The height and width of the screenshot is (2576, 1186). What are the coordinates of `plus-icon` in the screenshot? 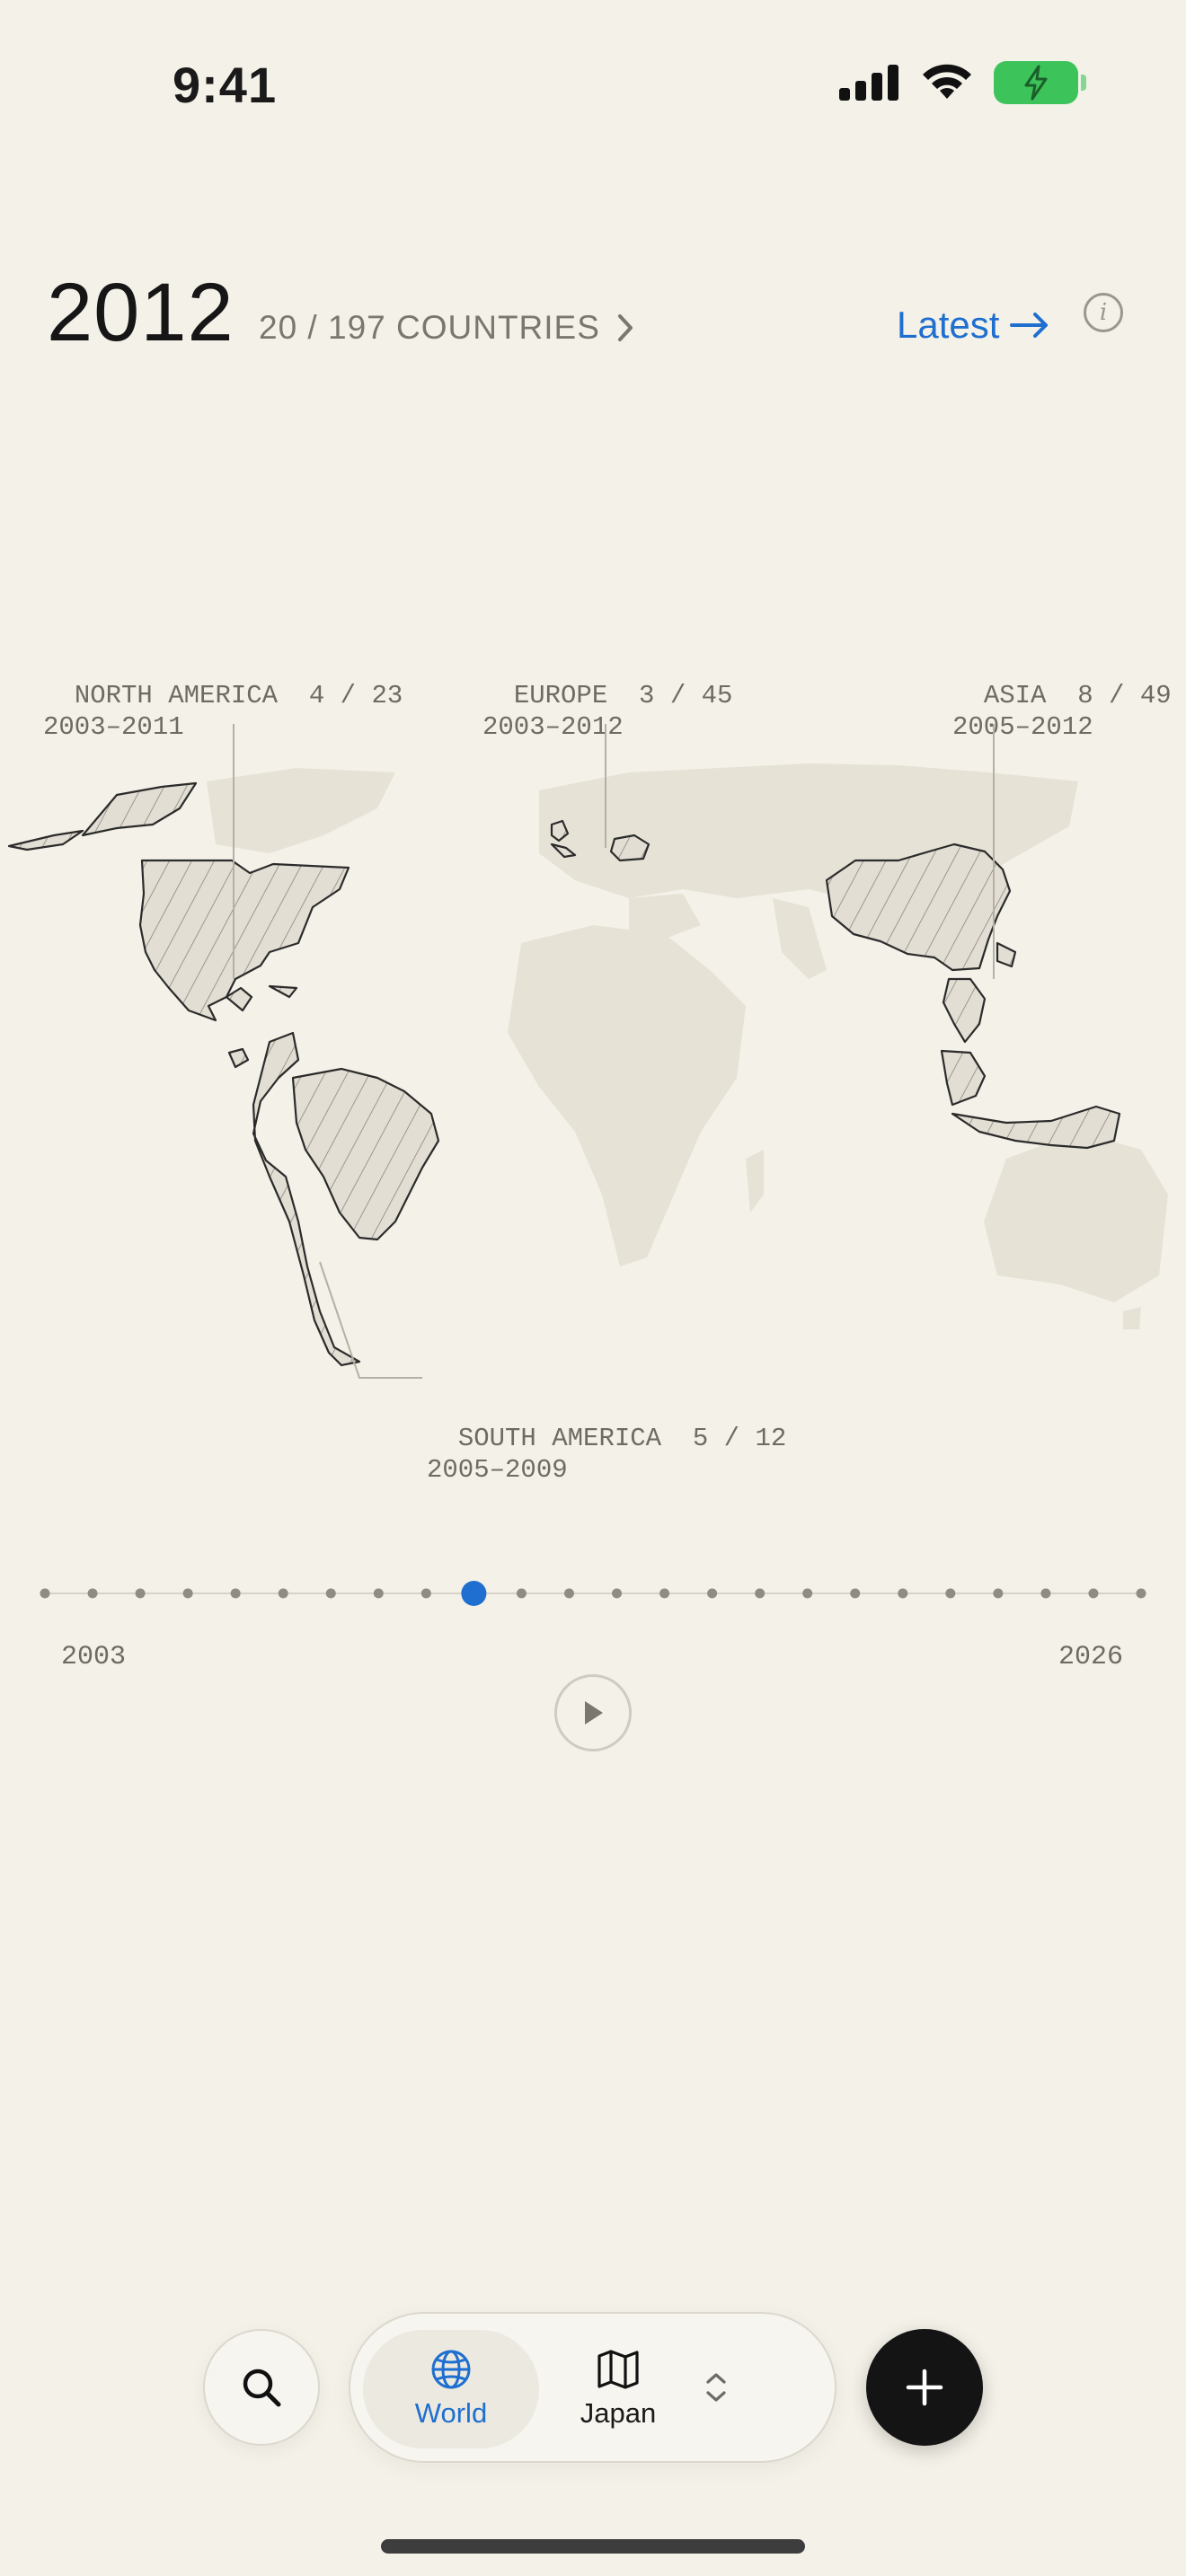 It's located at (924, 2387).